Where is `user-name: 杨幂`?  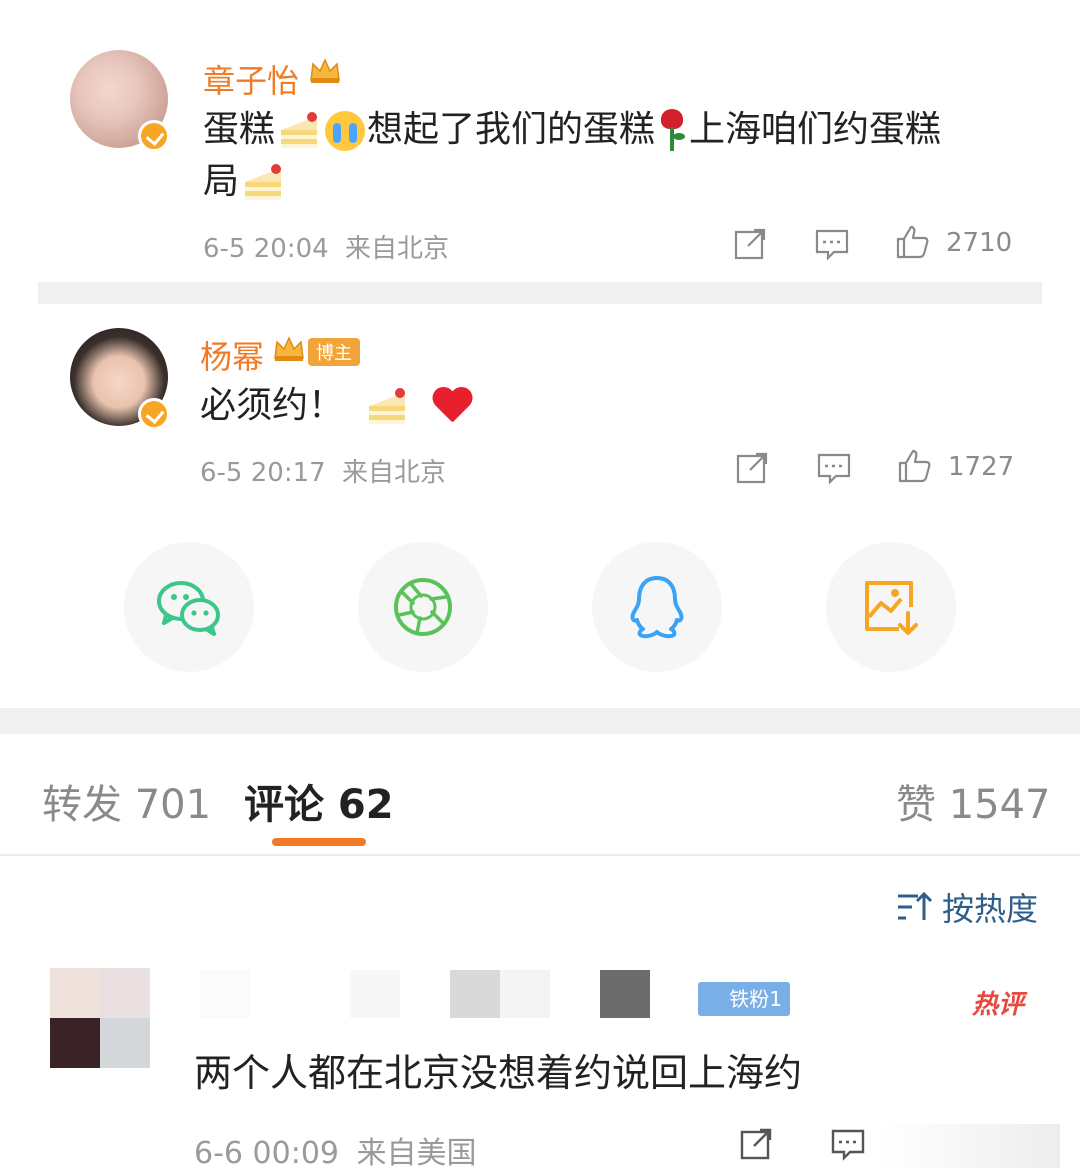
user-name: 杨幂 is located at coordinates (232, 355).